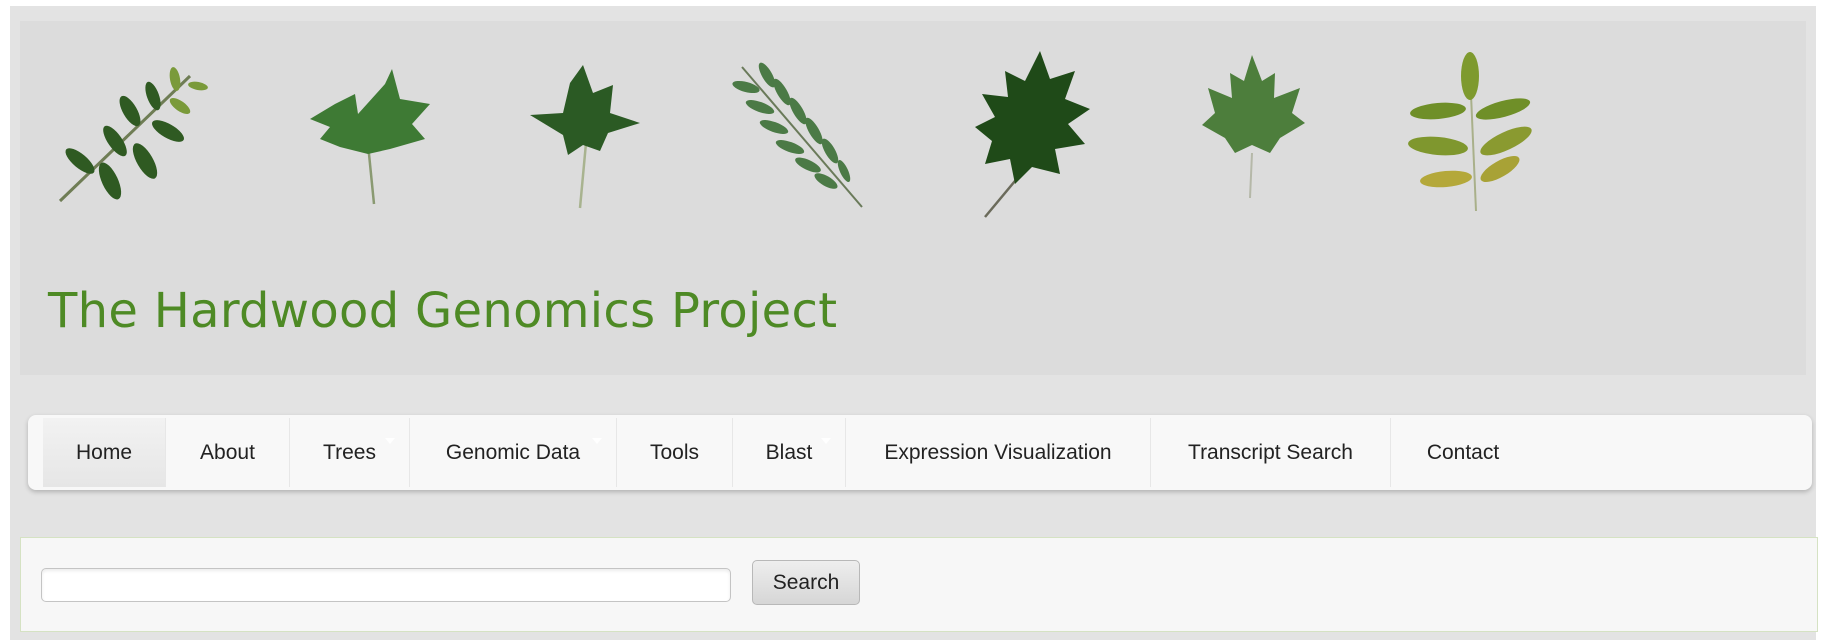  I want to click on ash-leaf-icon, so click(1470, 132).